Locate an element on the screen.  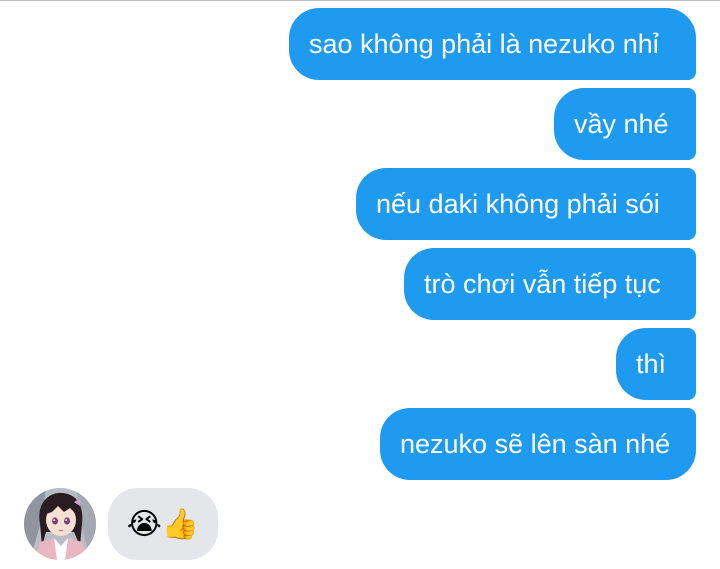
anime-girl-avatar-icon is located at coordinates (60, 524).